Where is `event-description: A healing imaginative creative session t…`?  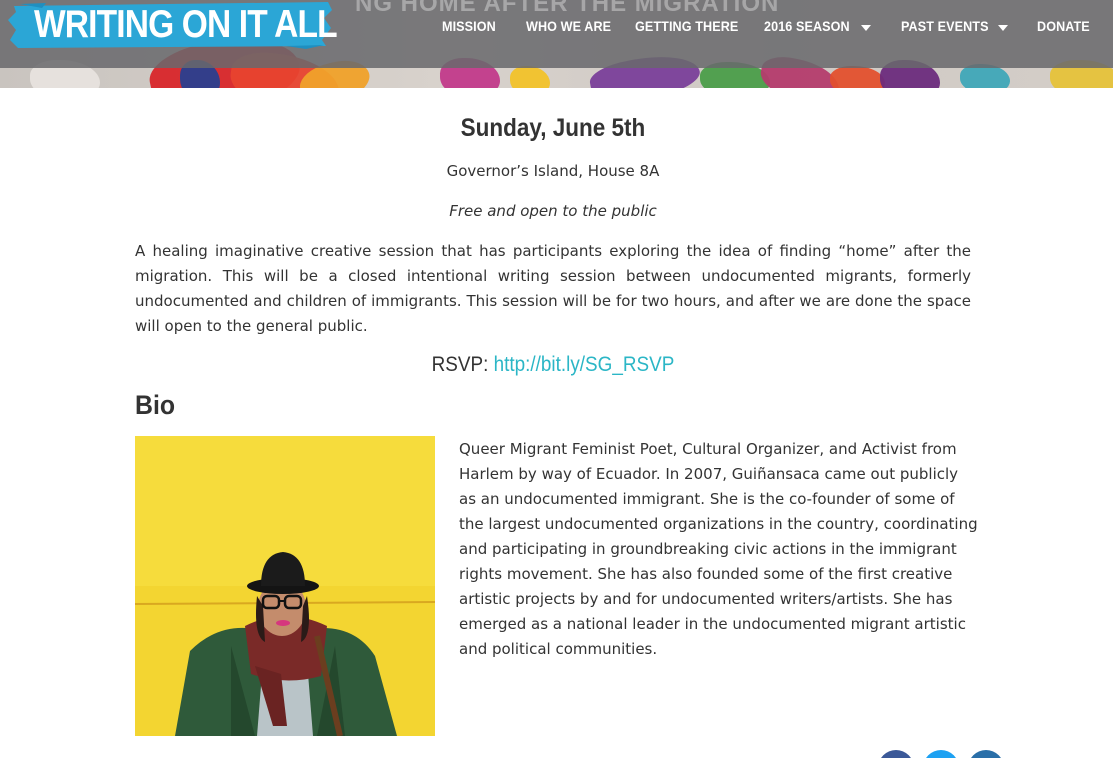
event-description: A healing imaginative creative session t… is located at coordinates (553, 288).